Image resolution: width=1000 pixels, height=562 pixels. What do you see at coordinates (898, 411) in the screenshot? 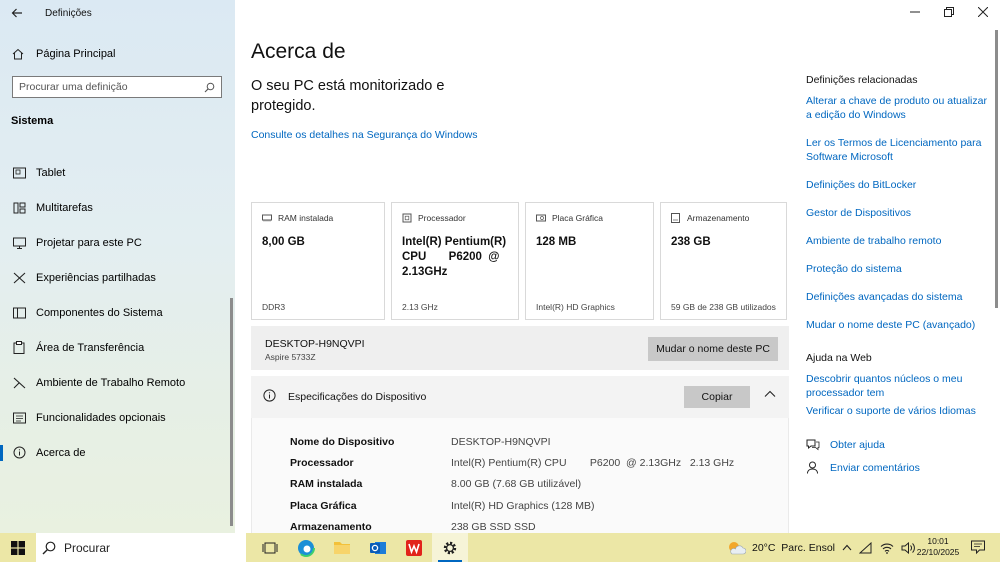
I see `web-link-languages: Verificar o suporte de vários Idiomas` at bounding box center [898, 411].